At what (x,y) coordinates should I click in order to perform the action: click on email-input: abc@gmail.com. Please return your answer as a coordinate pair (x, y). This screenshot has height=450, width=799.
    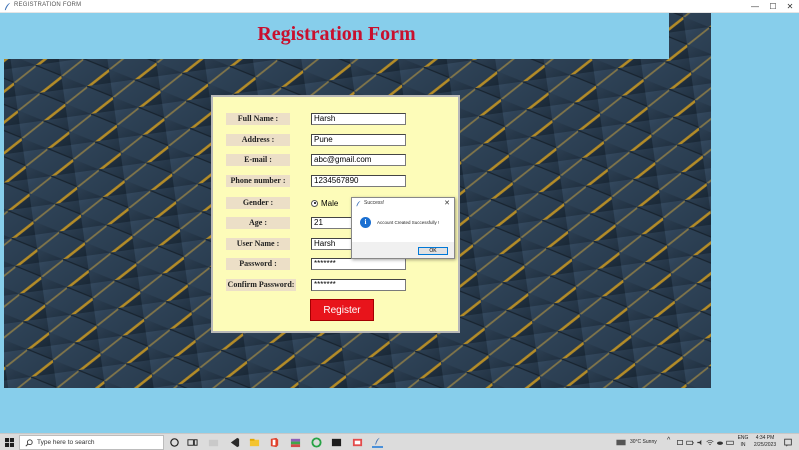
    Looking at the image, I should click on (358, 160).